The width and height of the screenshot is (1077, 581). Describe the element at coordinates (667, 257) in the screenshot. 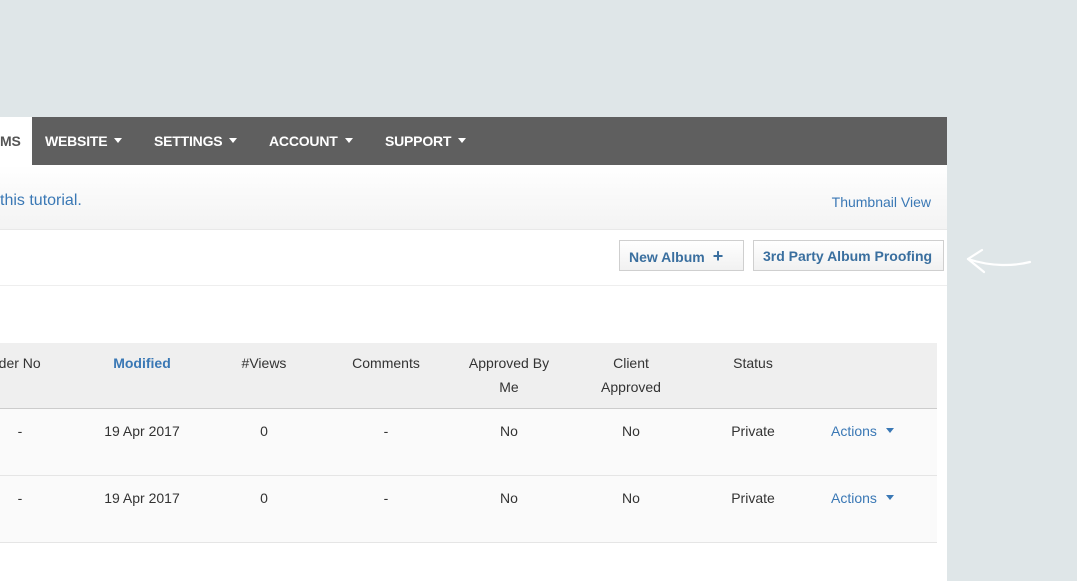

I see `new-album-label: New Album` at that location.